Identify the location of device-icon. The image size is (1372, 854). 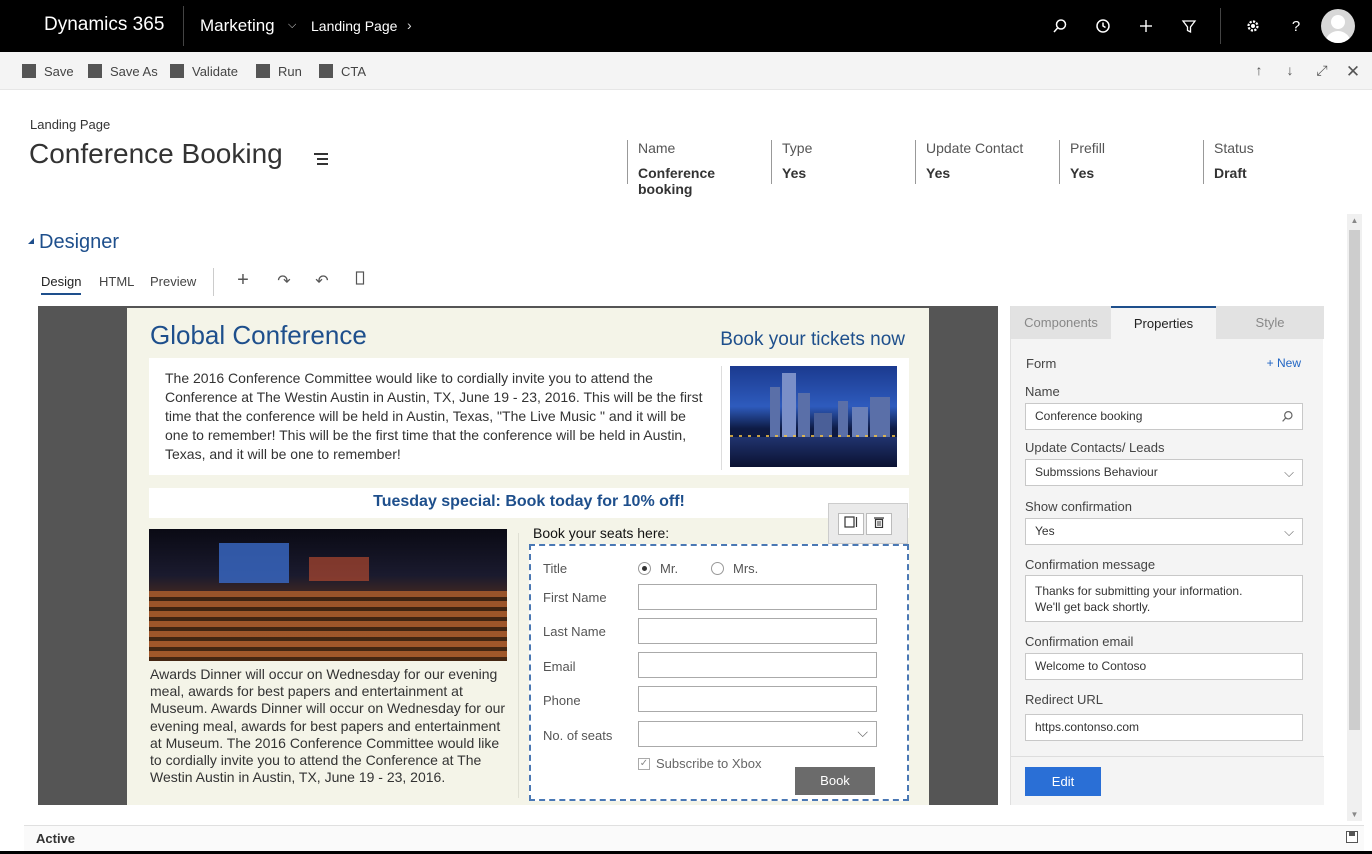
(360, 281).